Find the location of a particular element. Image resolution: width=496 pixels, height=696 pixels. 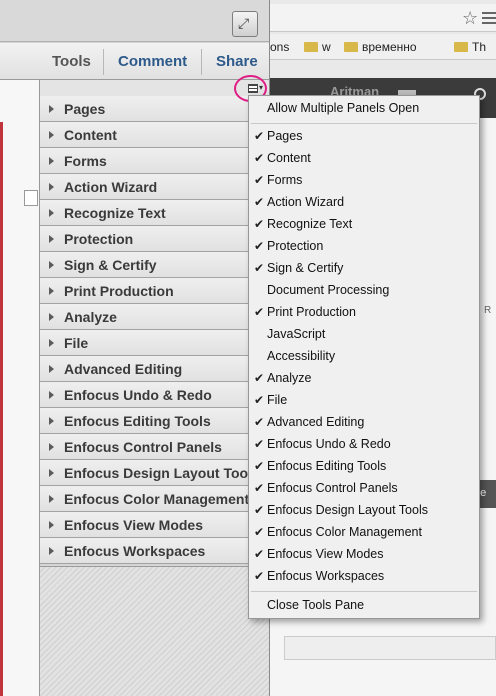

menu-item-label: Enfocus Undo & Redo is located at coordinates (329, 444).